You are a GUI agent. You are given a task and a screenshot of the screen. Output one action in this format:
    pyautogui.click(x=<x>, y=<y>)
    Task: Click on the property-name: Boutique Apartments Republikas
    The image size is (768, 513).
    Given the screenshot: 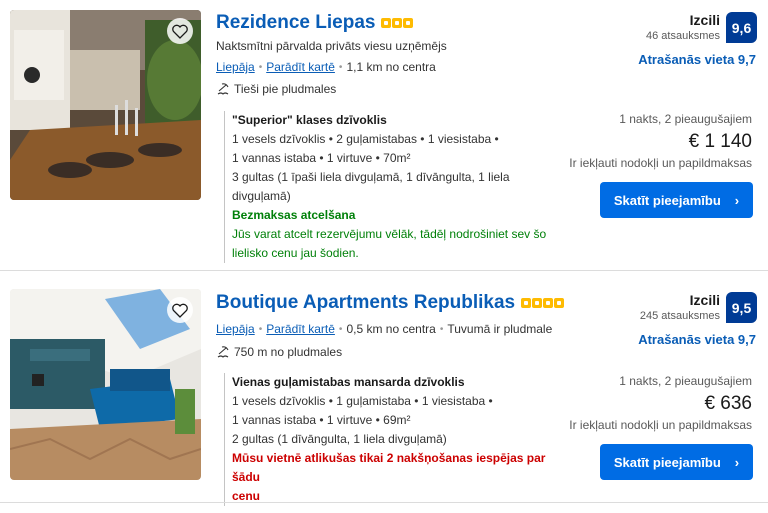 What is the action you would take?
    pyautogui.click(x=365, y=303)
    